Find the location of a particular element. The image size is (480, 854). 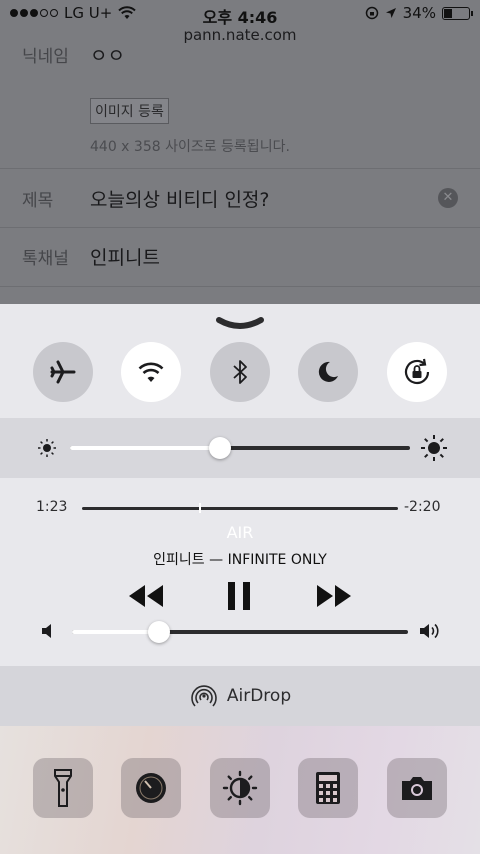

image-size-hint: 440 x 358 사이즈로 등록됩니다. is located at coordinates (190, 147).